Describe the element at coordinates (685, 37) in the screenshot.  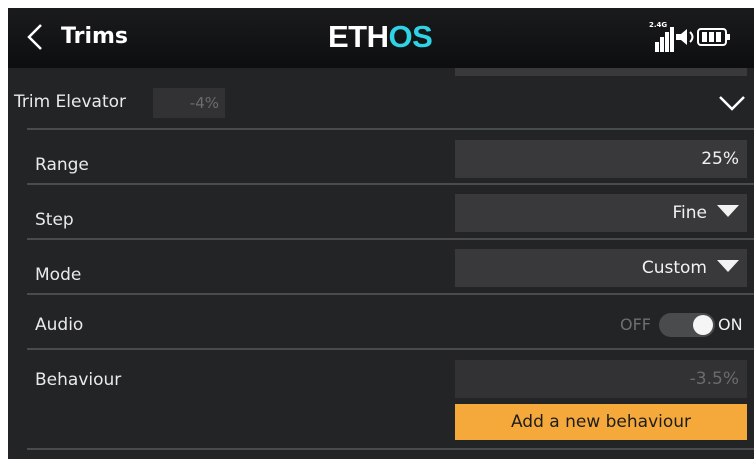
I see `speaker-icon` at that location.